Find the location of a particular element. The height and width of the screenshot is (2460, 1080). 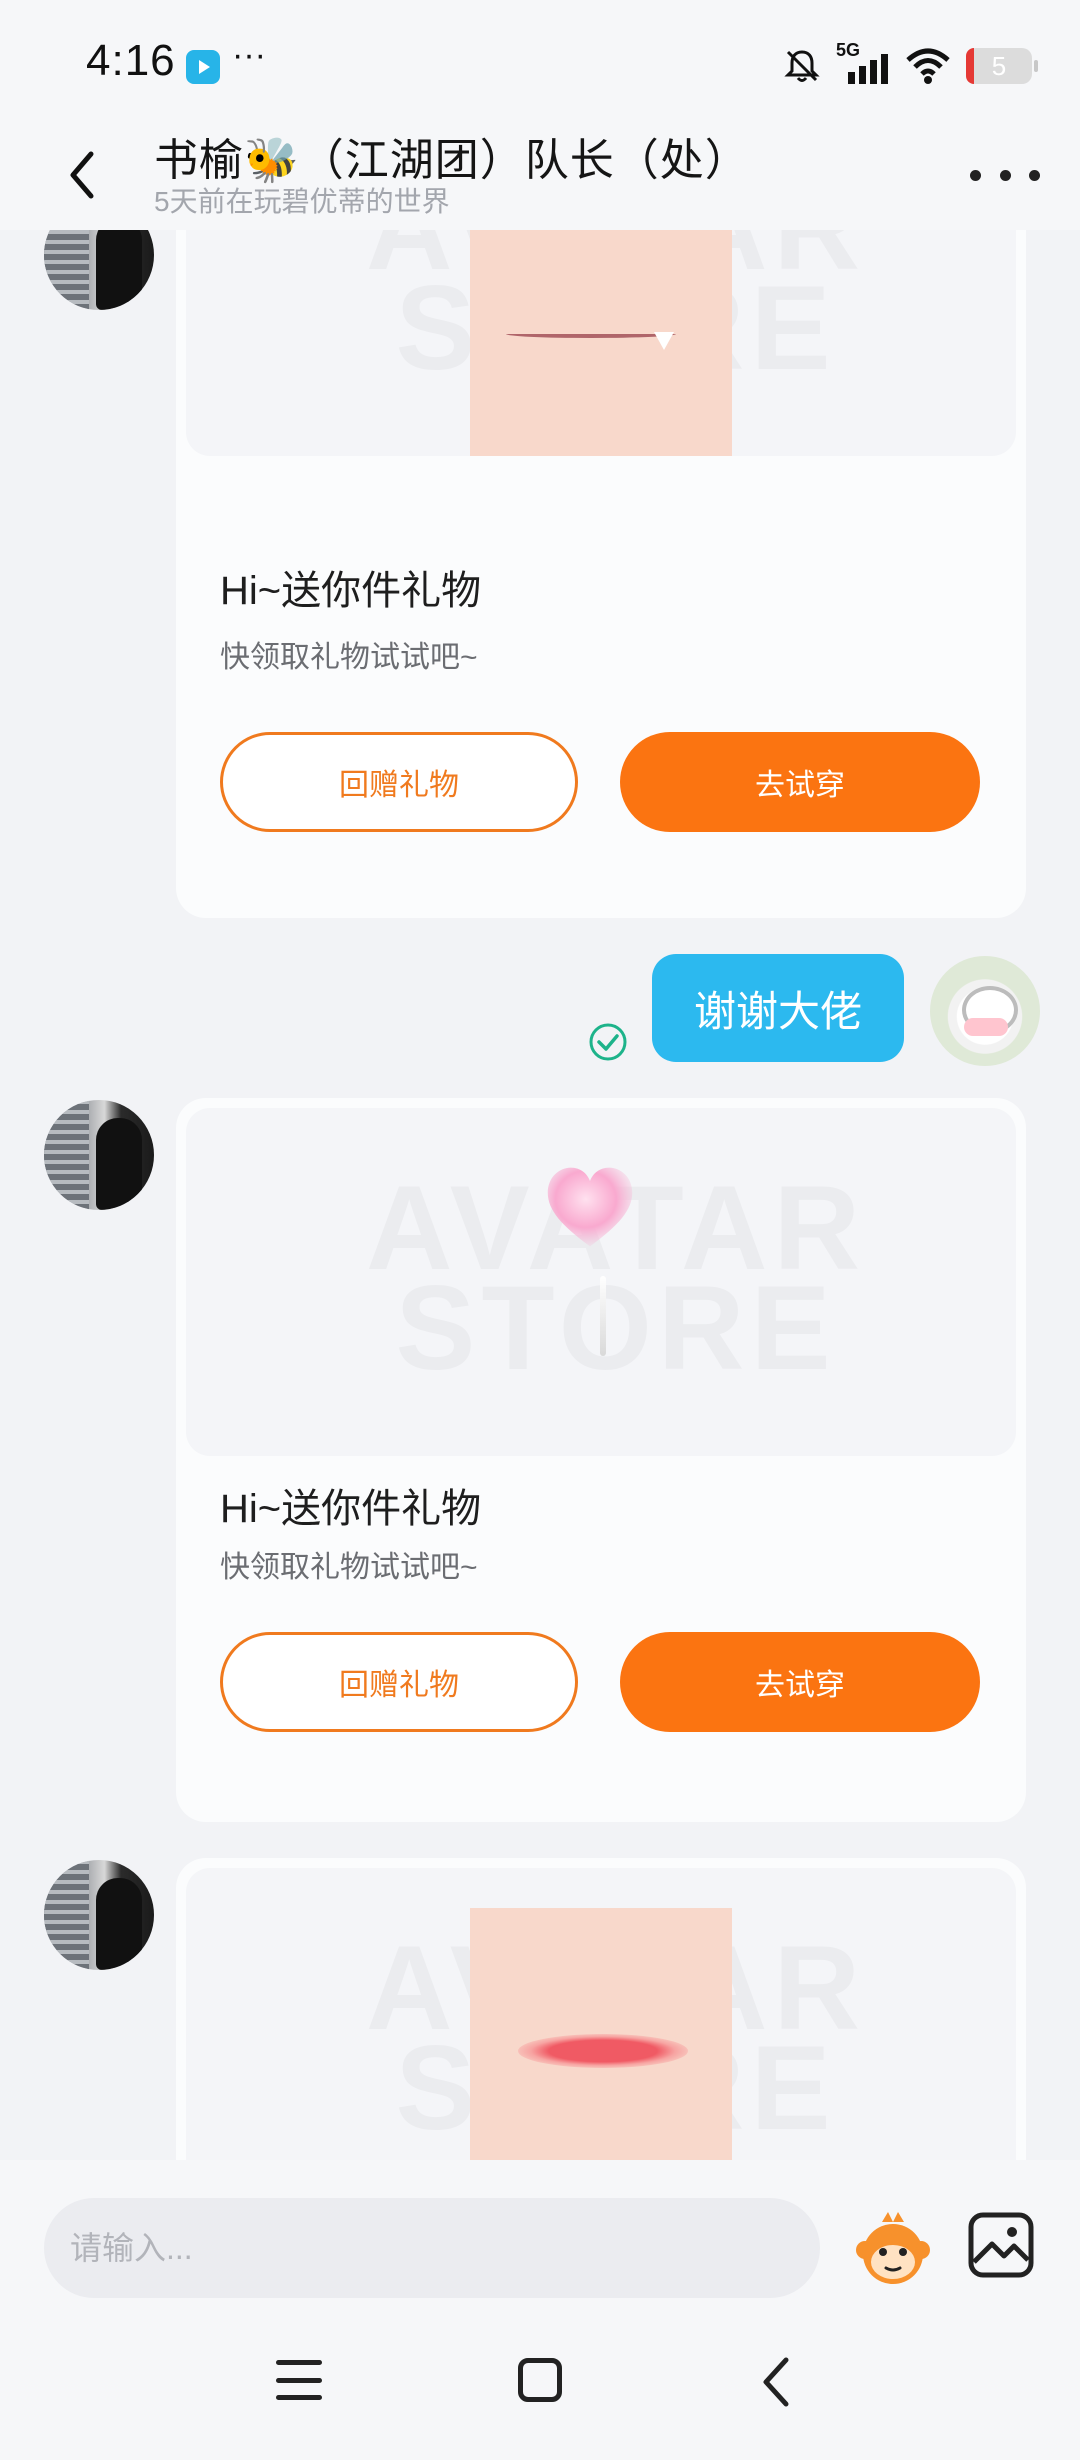

system-nav-bar is located at coordinates (540, 2380).